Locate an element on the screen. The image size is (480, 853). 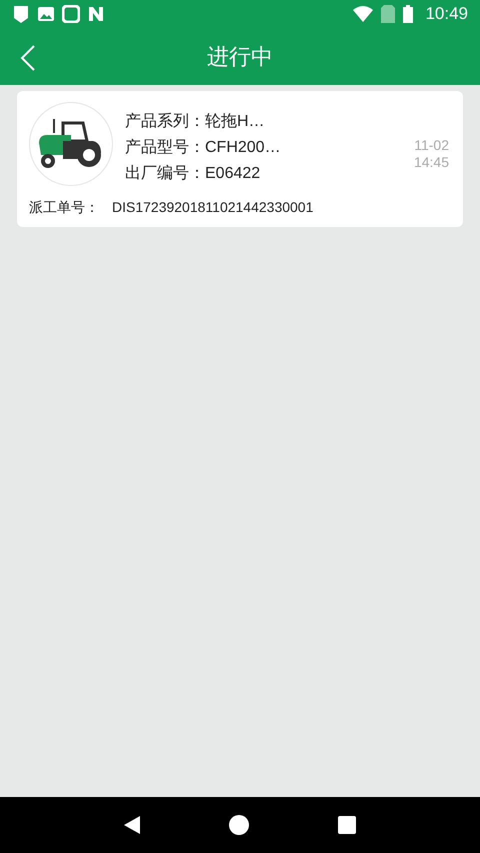
triangle-icon is located at coordinates (132, 825).